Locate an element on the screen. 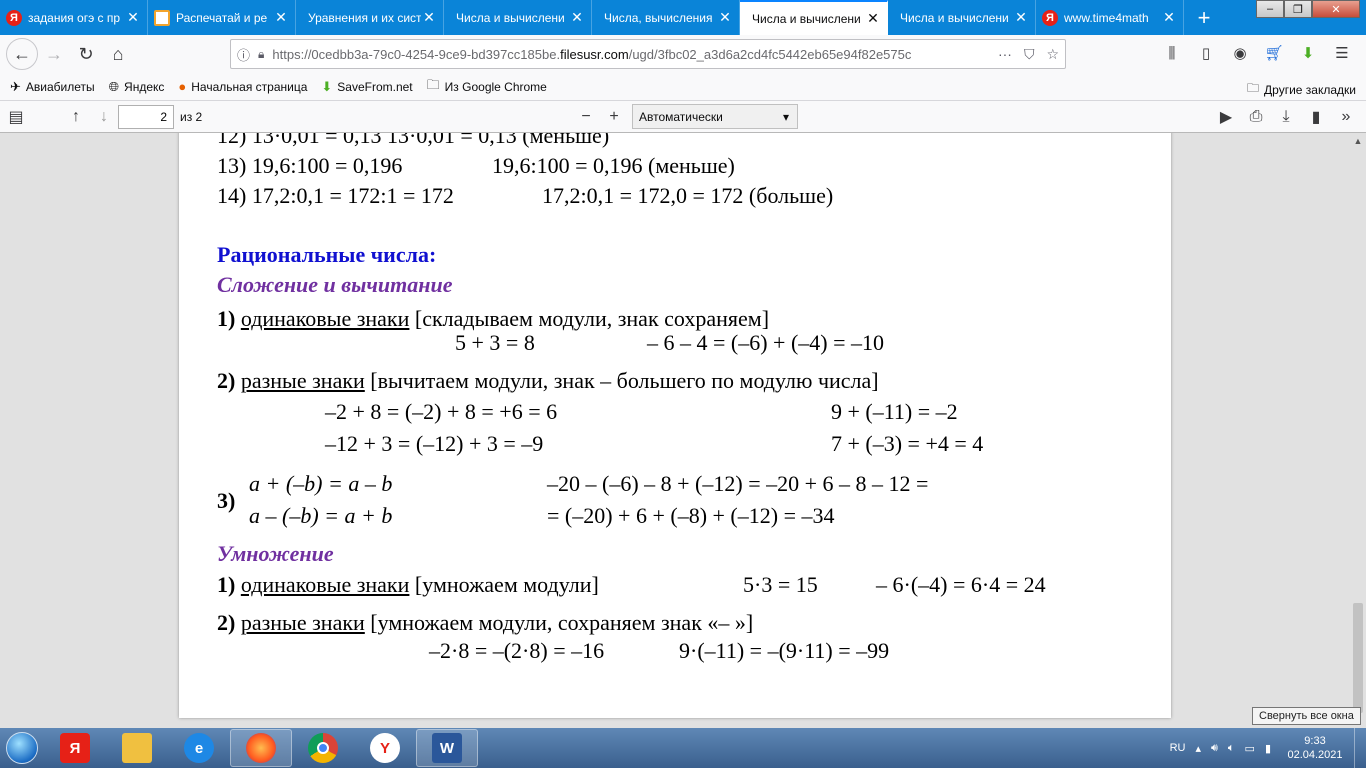  bookmark-icon: ▮ is located at coordinates (1316, 117).